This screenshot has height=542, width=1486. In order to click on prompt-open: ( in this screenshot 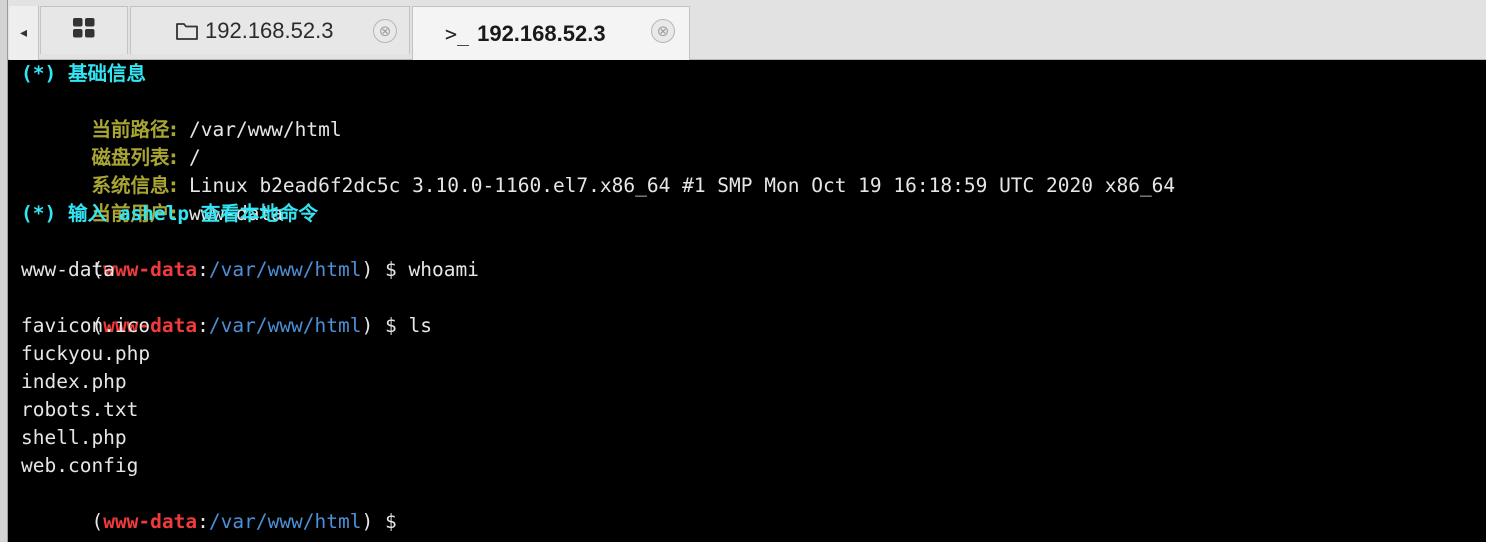, I will do `click(97, 521)`.